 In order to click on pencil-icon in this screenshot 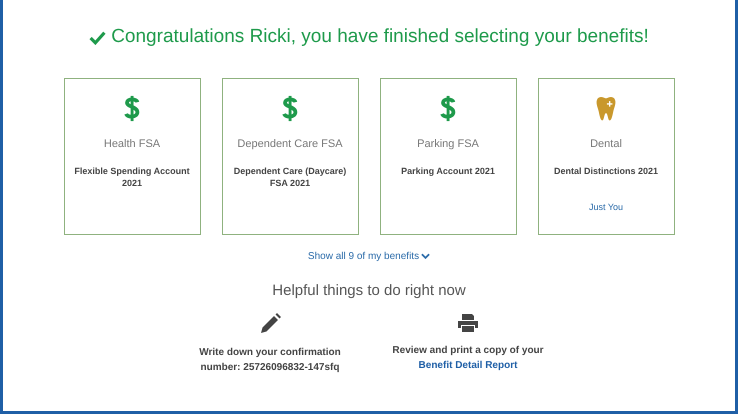, I will do `click(270, 324)`.